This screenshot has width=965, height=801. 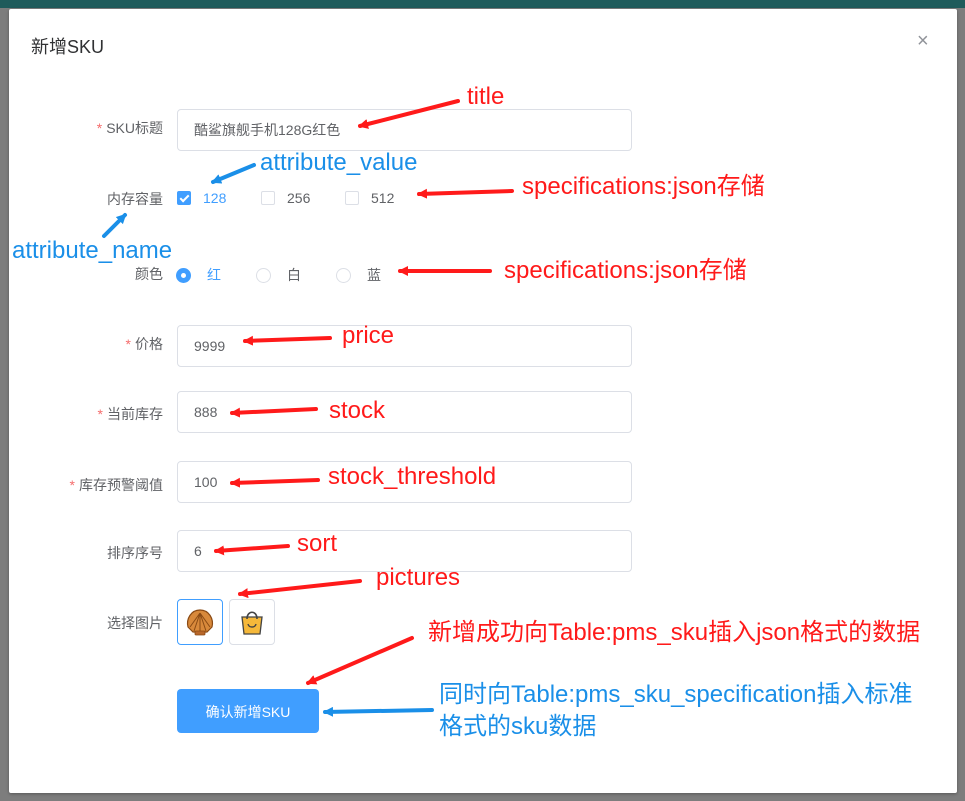 I want to click on arrow-attribute-name, so click(x=114, y=225).